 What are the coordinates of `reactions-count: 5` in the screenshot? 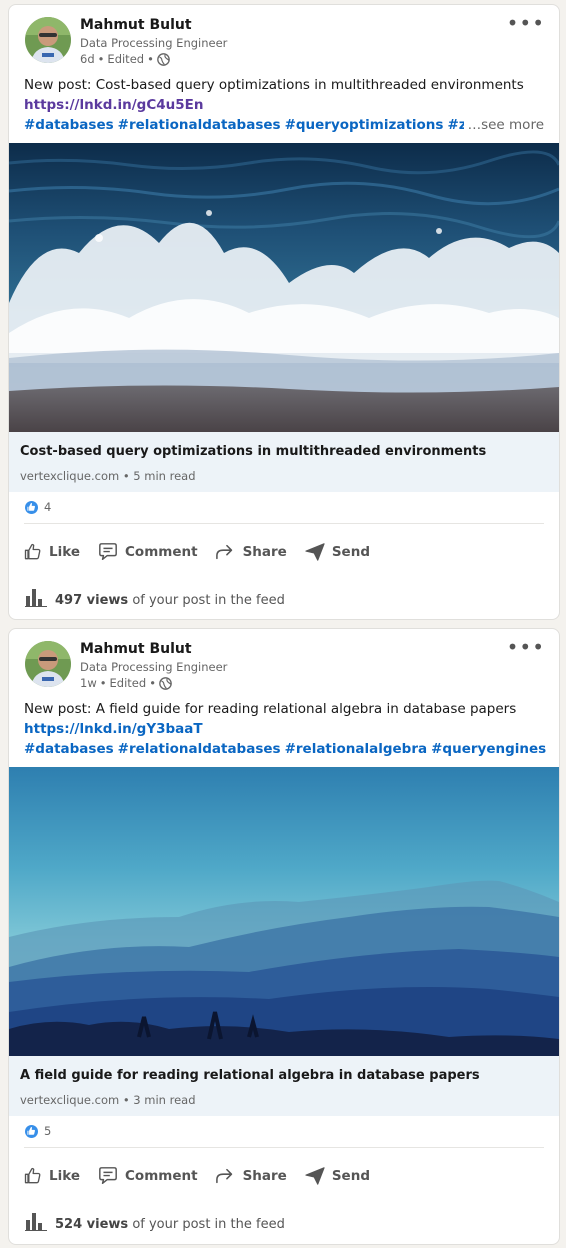 It's located at (38, 1131).